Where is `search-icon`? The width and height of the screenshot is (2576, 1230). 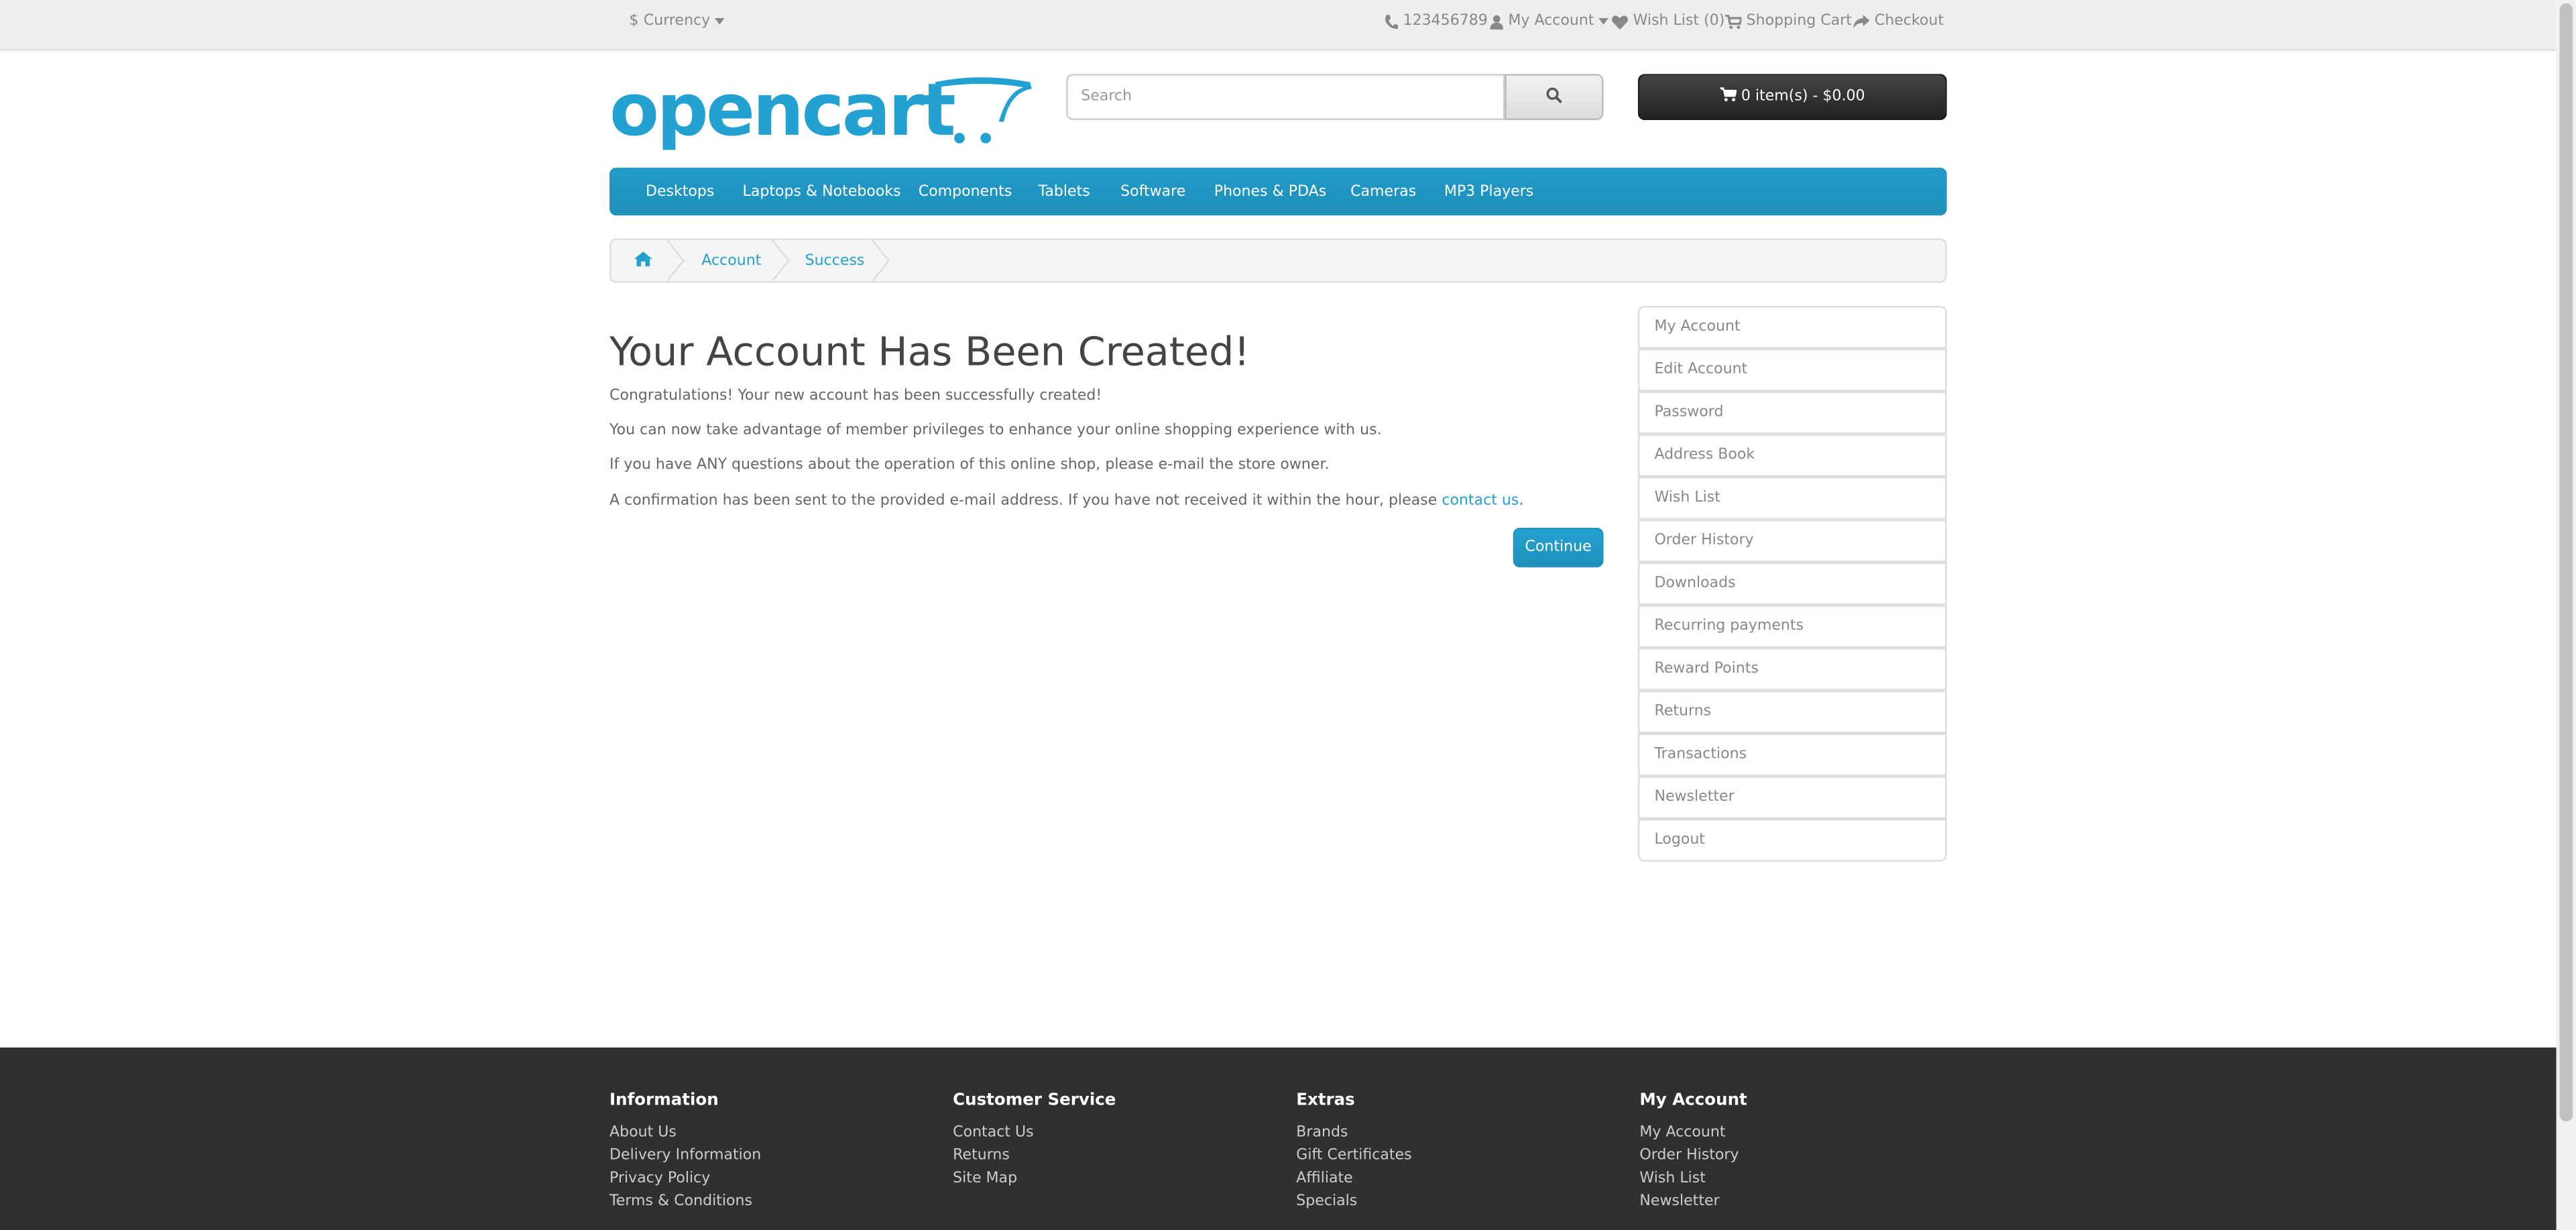
search-icon is located at coordinates (1554, 97).